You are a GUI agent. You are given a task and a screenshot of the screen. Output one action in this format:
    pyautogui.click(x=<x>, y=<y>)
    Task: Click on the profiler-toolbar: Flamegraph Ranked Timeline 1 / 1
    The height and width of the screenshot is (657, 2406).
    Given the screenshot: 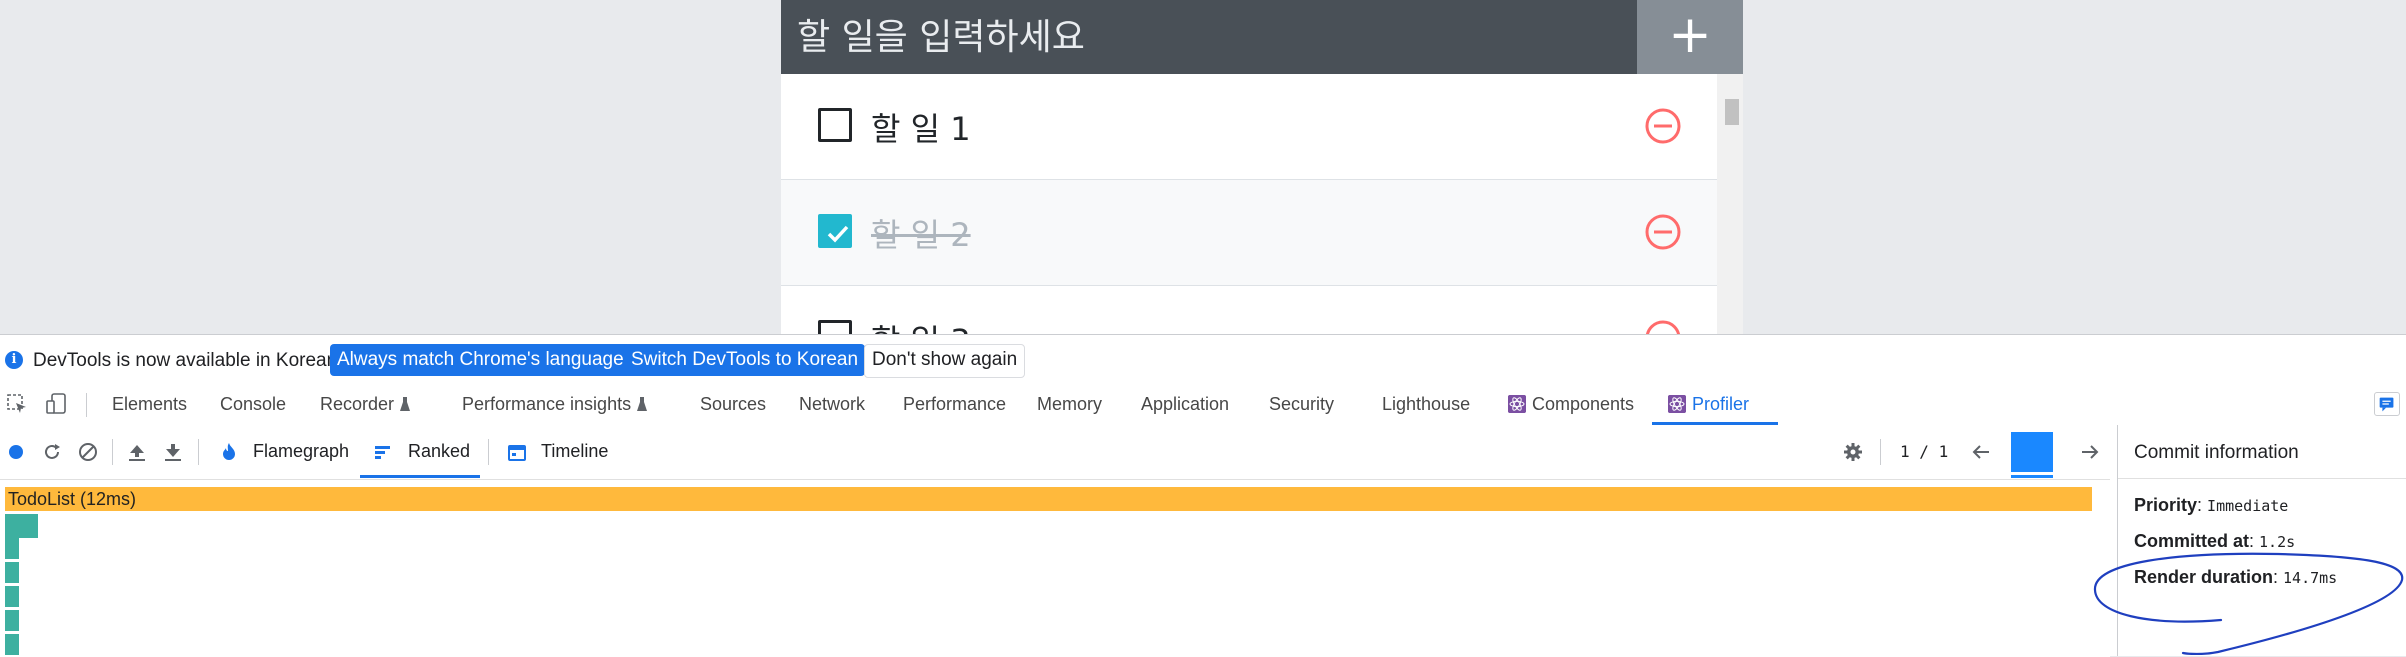 What is the action you would take?
    pyautogui.click(x=1058, y=452)
    